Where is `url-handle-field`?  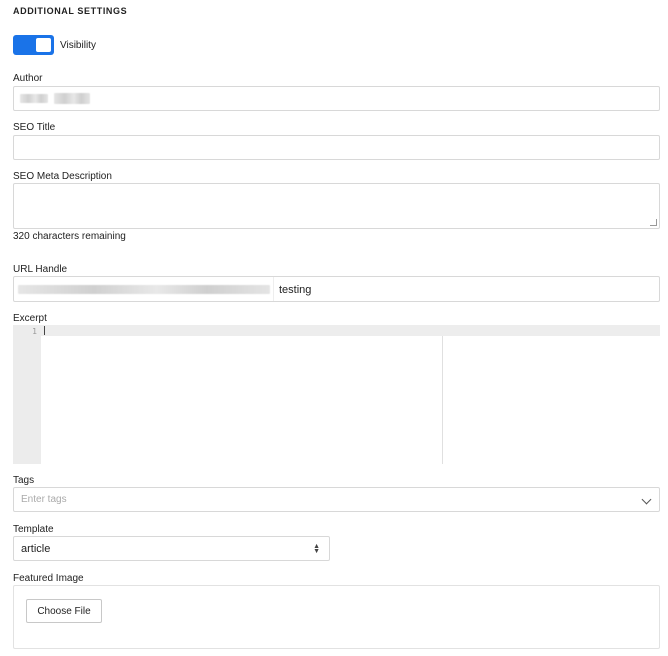 url-handle-field is located at coordinates (336, 289).